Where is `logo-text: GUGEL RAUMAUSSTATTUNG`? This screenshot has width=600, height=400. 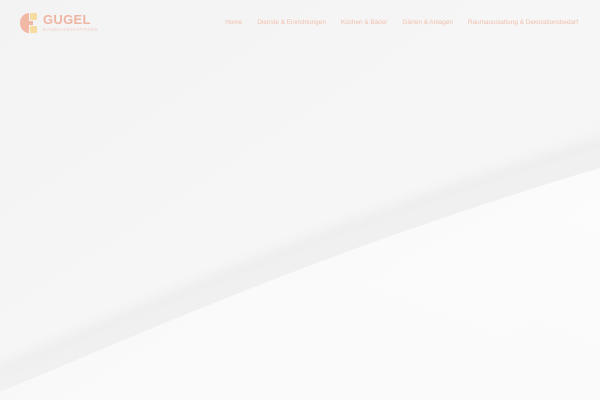
logo-text: GUGEL RAUMAUSSTATTUNG is located at coordinates (70, 23).